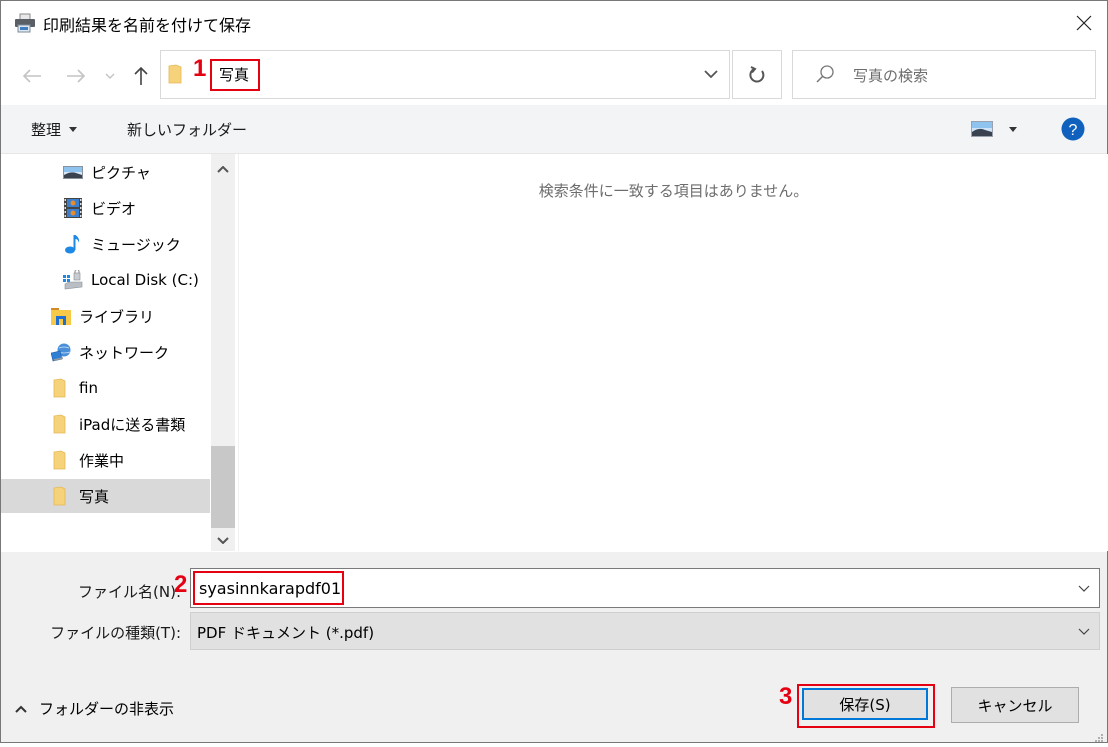  I want to click on annotation-step-1: 1, so click(200, 68).